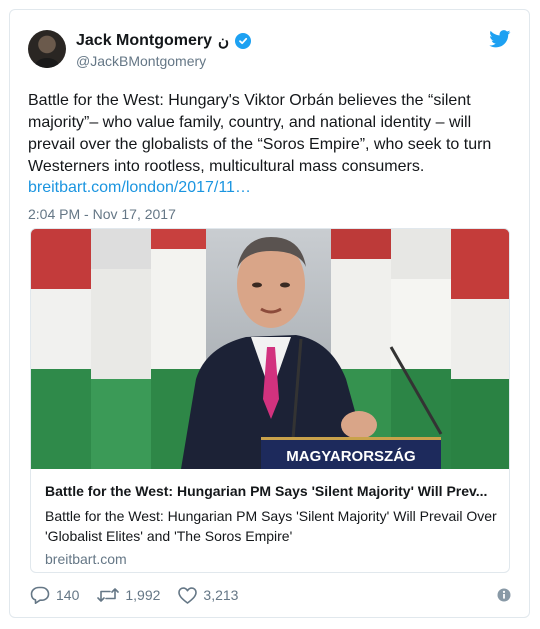 This screenshot has width=540, height=629. I want to click on tweet-header: Jack Montgomery ن @JackBMontgomery, so click(269, 50).